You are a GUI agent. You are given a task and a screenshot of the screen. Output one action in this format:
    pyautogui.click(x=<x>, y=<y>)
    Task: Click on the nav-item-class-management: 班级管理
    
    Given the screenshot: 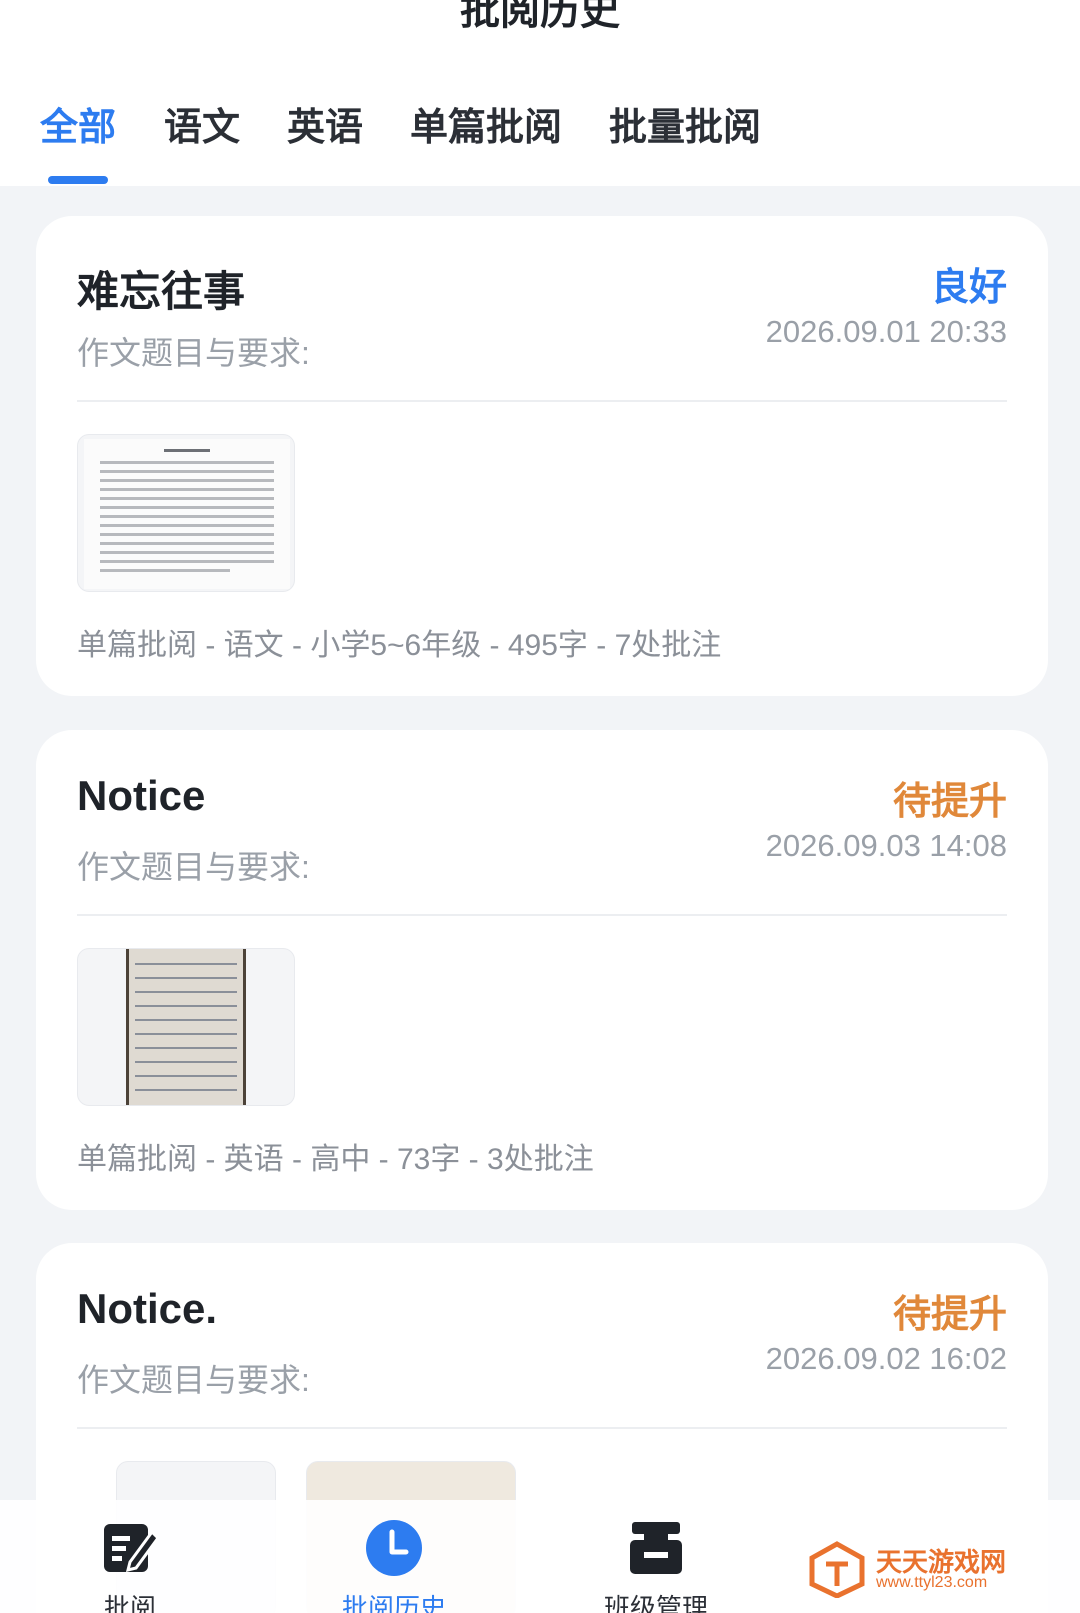 What is the action you would take?
    pyautogui.click(x=656, y=1556)
    